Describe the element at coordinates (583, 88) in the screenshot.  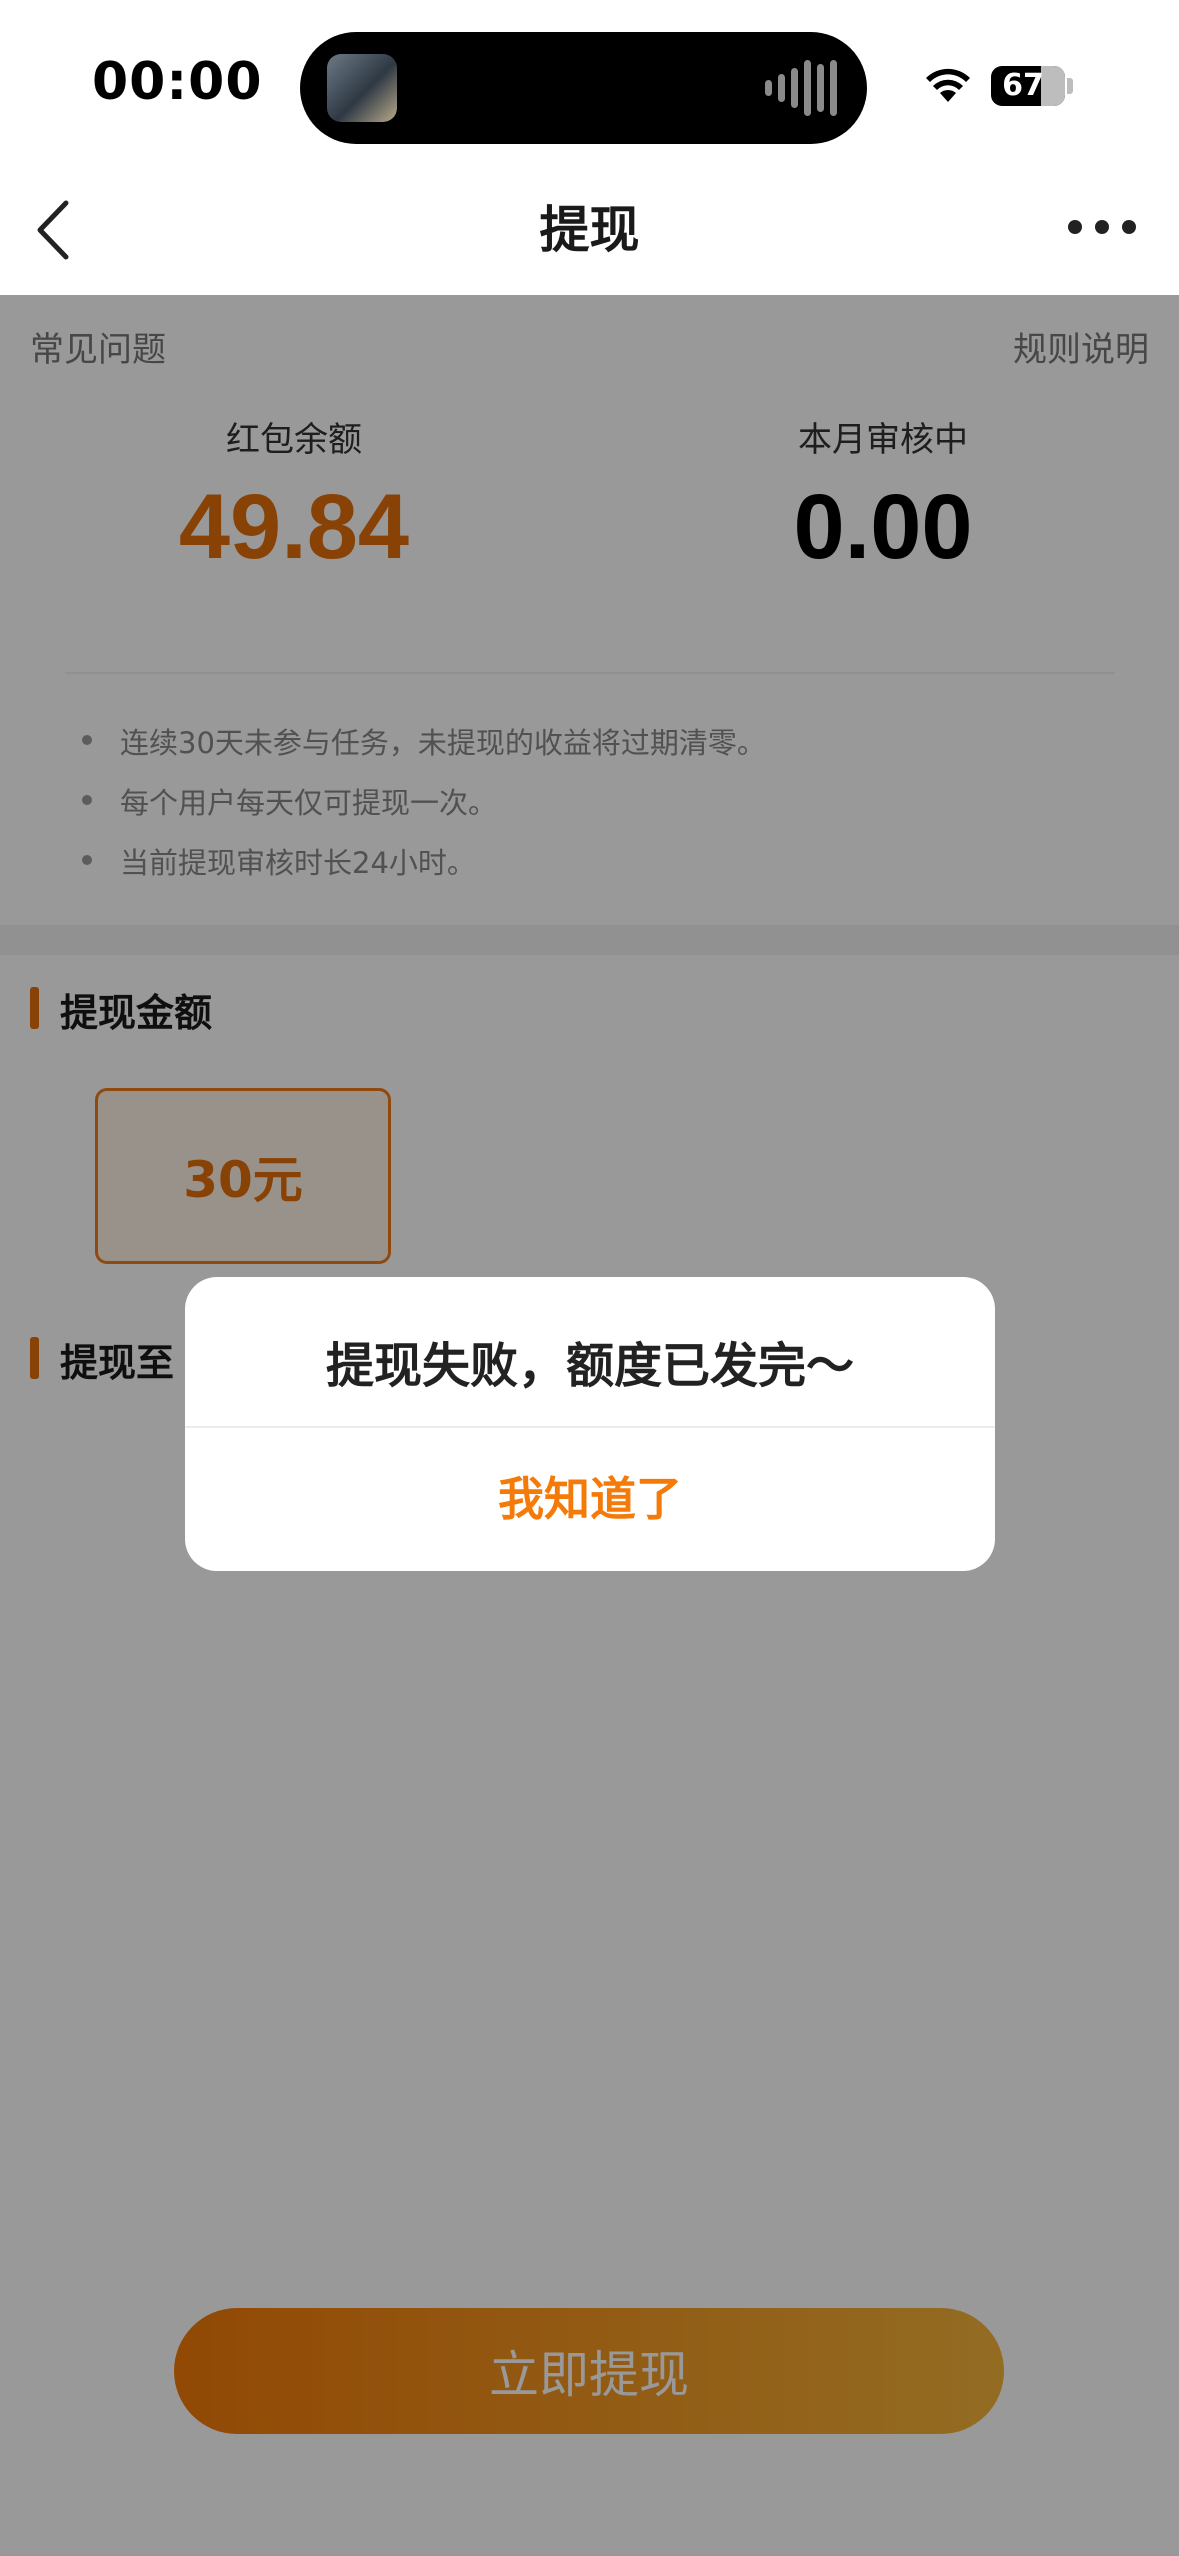
I see `dynamic-island` at that location.